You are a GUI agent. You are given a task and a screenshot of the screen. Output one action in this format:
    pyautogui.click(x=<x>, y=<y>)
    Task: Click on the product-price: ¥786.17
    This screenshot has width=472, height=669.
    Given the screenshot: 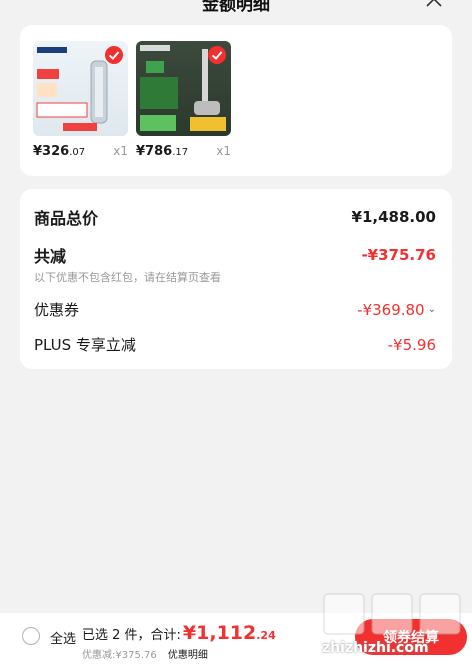 What is the action you would take?
    pyautogui.click(x=162, y=151)
    